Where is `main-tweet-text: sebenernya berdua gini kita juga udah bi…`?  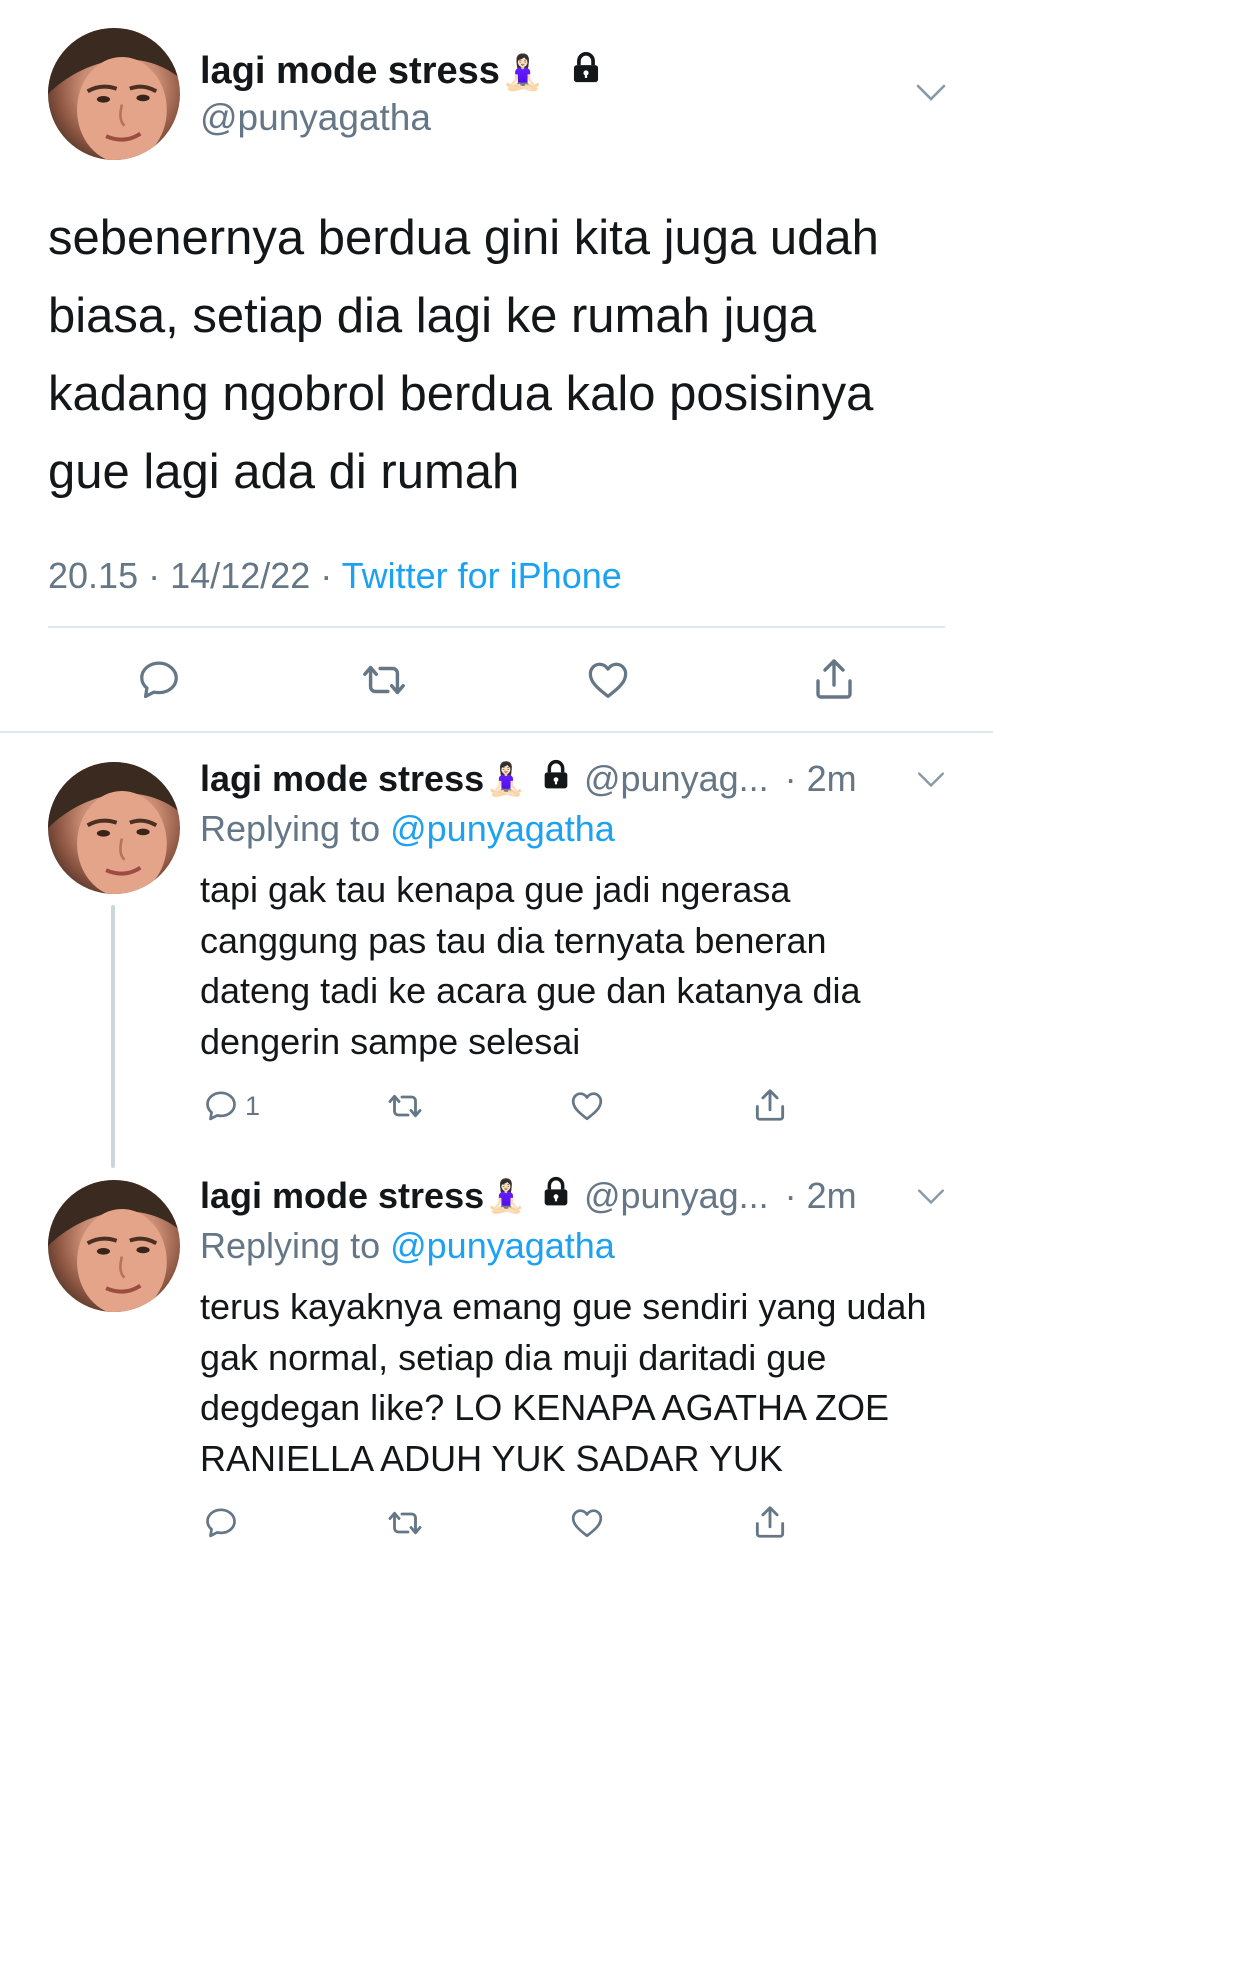
main-tweet-text: sebenernya berdua gini kita juga udah bi… is located at coordinates (463, 355).